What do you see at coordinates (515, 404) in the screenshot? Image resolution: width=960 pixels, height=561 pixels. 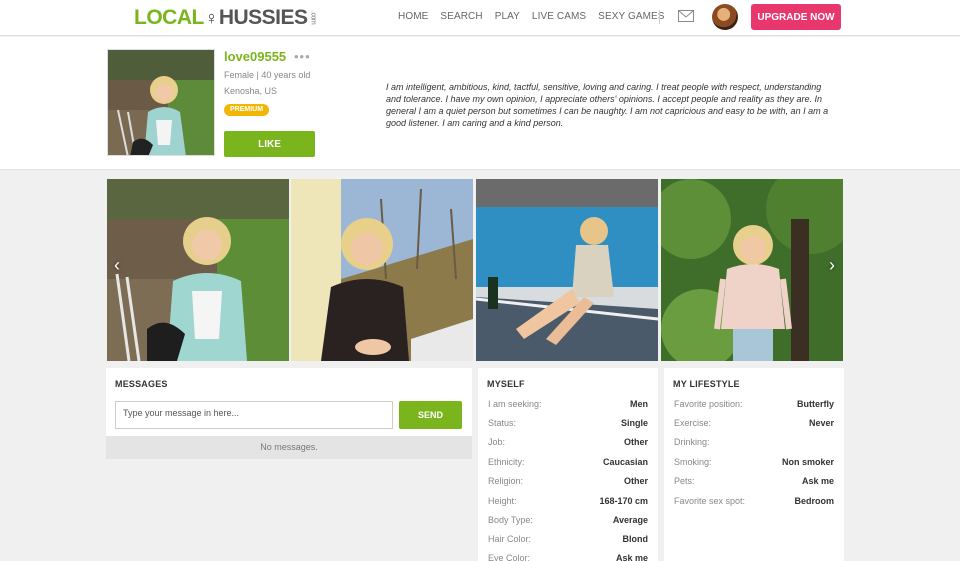 I see `row-label: I am seeking:` at bounding box center [515, 404].